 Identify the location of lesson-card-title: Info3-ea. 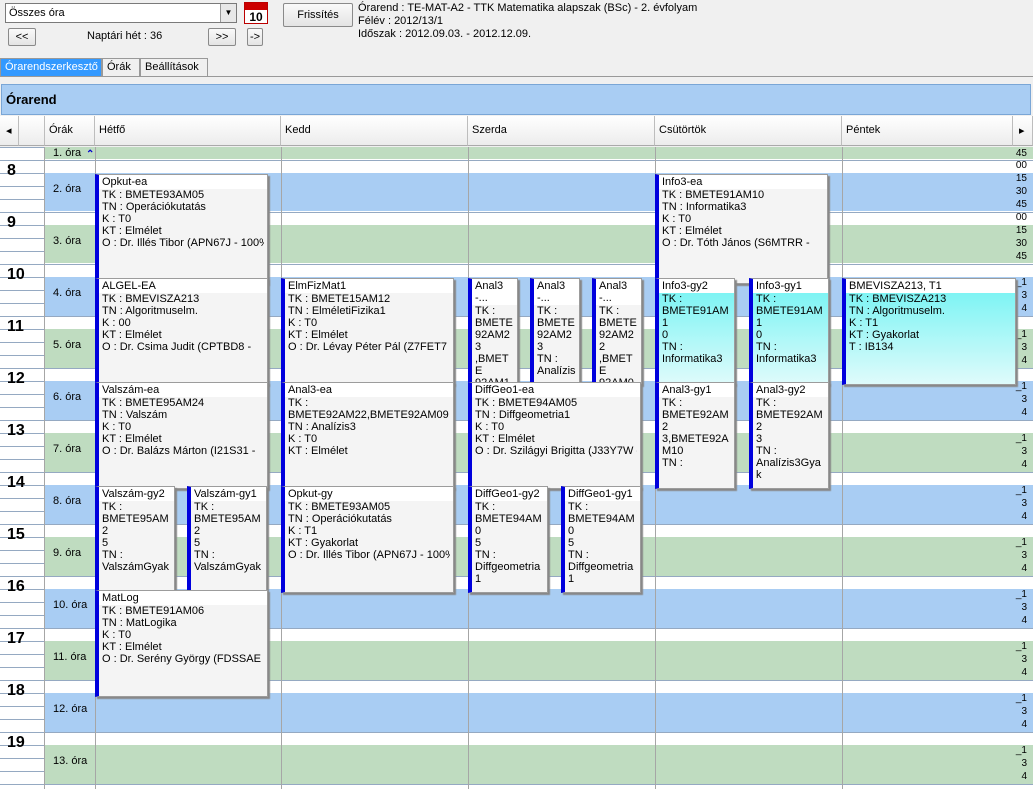
(743, 182).